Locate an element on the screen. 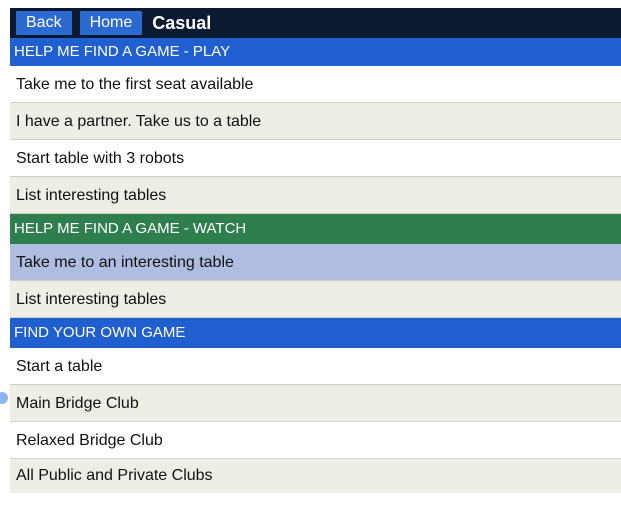  menu-item-list-interesting-play: List interesting tables is located at coordinates (315, 195).